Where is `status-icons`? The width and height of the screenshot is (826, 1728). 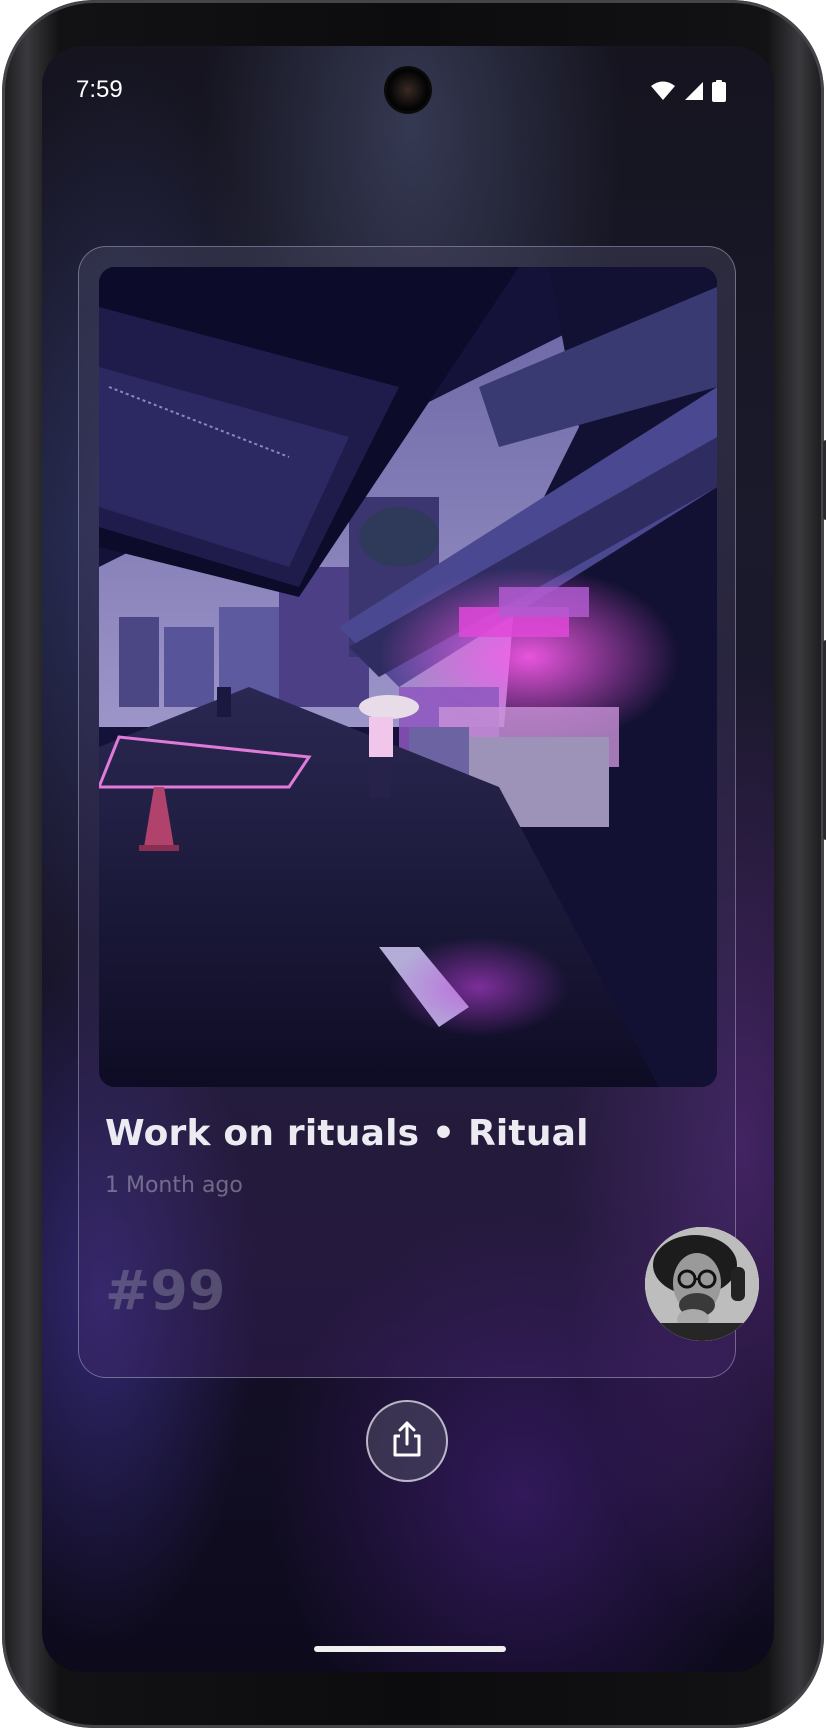 status-icons is located at coordinates (688, 91).